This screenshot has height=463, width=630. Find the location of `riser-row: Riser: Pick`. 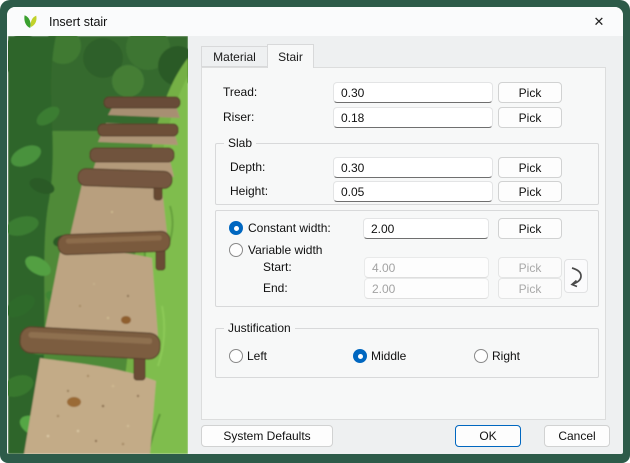

riser-row: Riser: Pick is located at coordinates (403, 117).